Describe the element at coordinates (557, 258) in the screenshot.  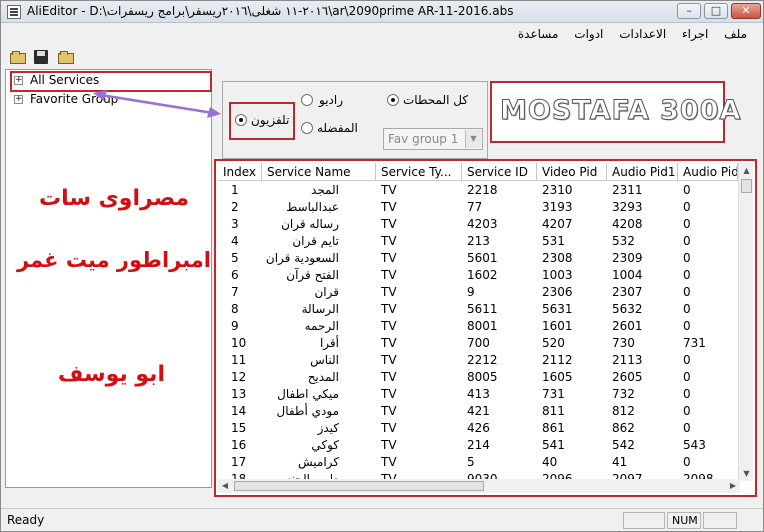
I see `col-video-pid-cell: 2308` at that location.